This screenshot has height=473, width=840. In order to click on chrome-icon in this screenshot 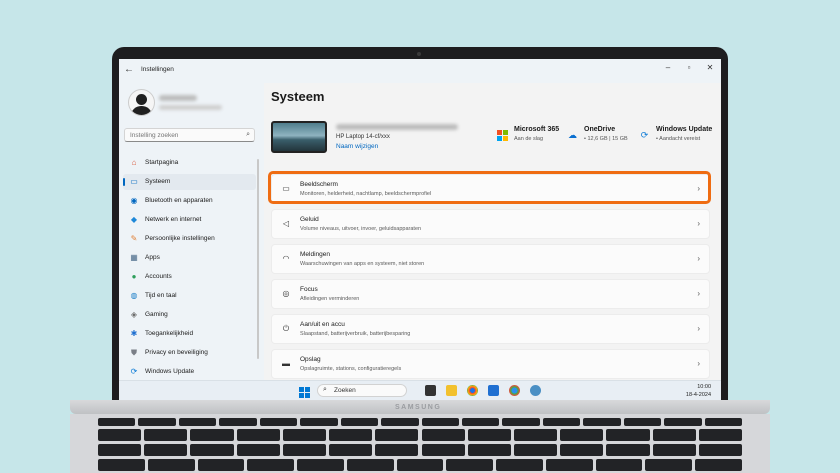, I will do `click(472, 390)`.